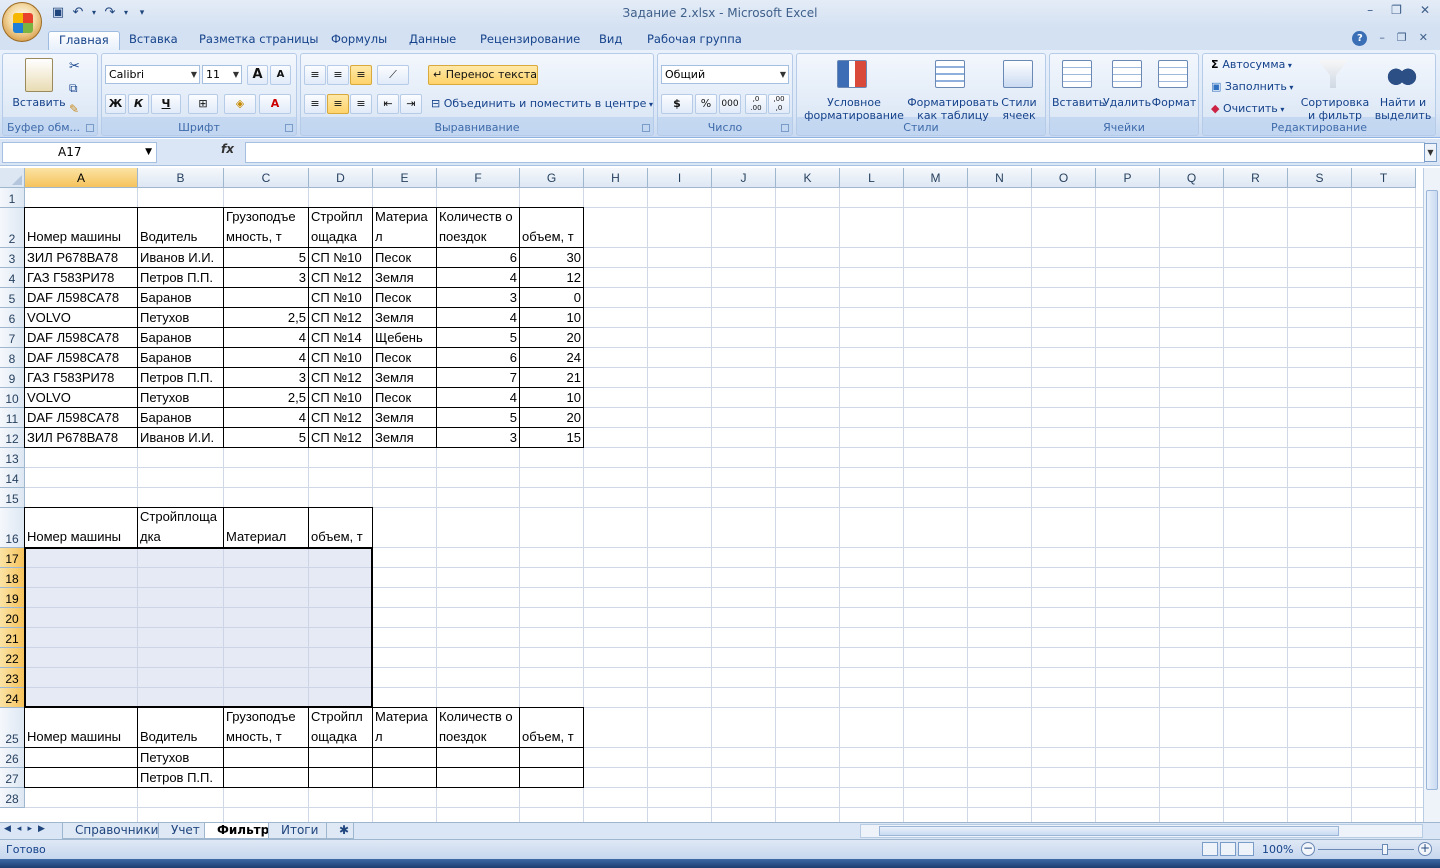 The image size is (1440, 868). What do you see at coordinates (646, 128) in the screenshot?
I see `alignment-launcher-icon` at bounding box center [646, 128].